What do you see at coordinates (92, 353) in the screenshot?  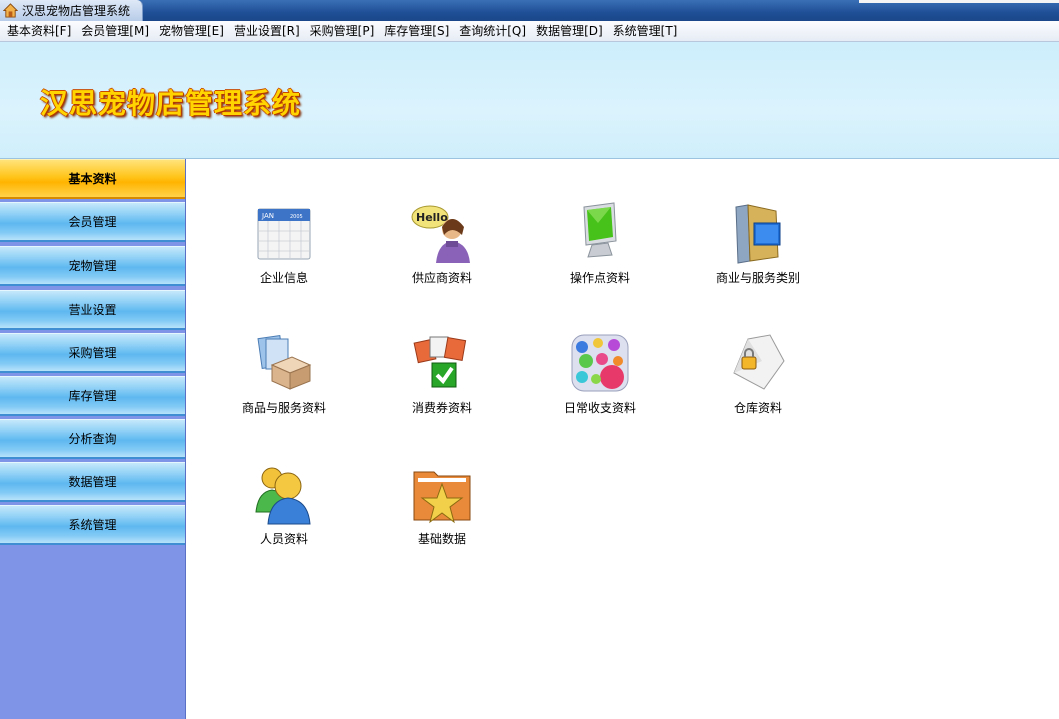 I see `sidebar-item-purchase: 采购管理` at bounding box center [92, 353].